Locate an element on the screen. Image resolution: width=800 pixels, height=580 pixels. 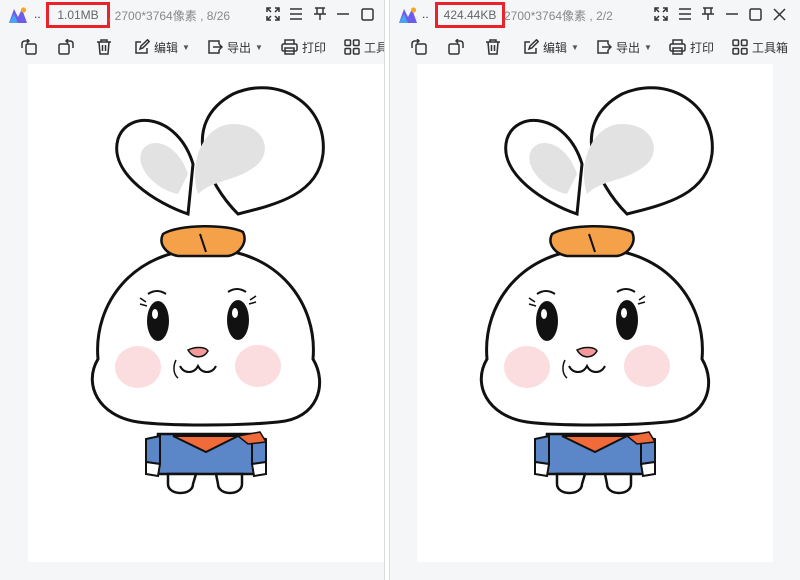
close-icon is located at coordinates (779, 14).